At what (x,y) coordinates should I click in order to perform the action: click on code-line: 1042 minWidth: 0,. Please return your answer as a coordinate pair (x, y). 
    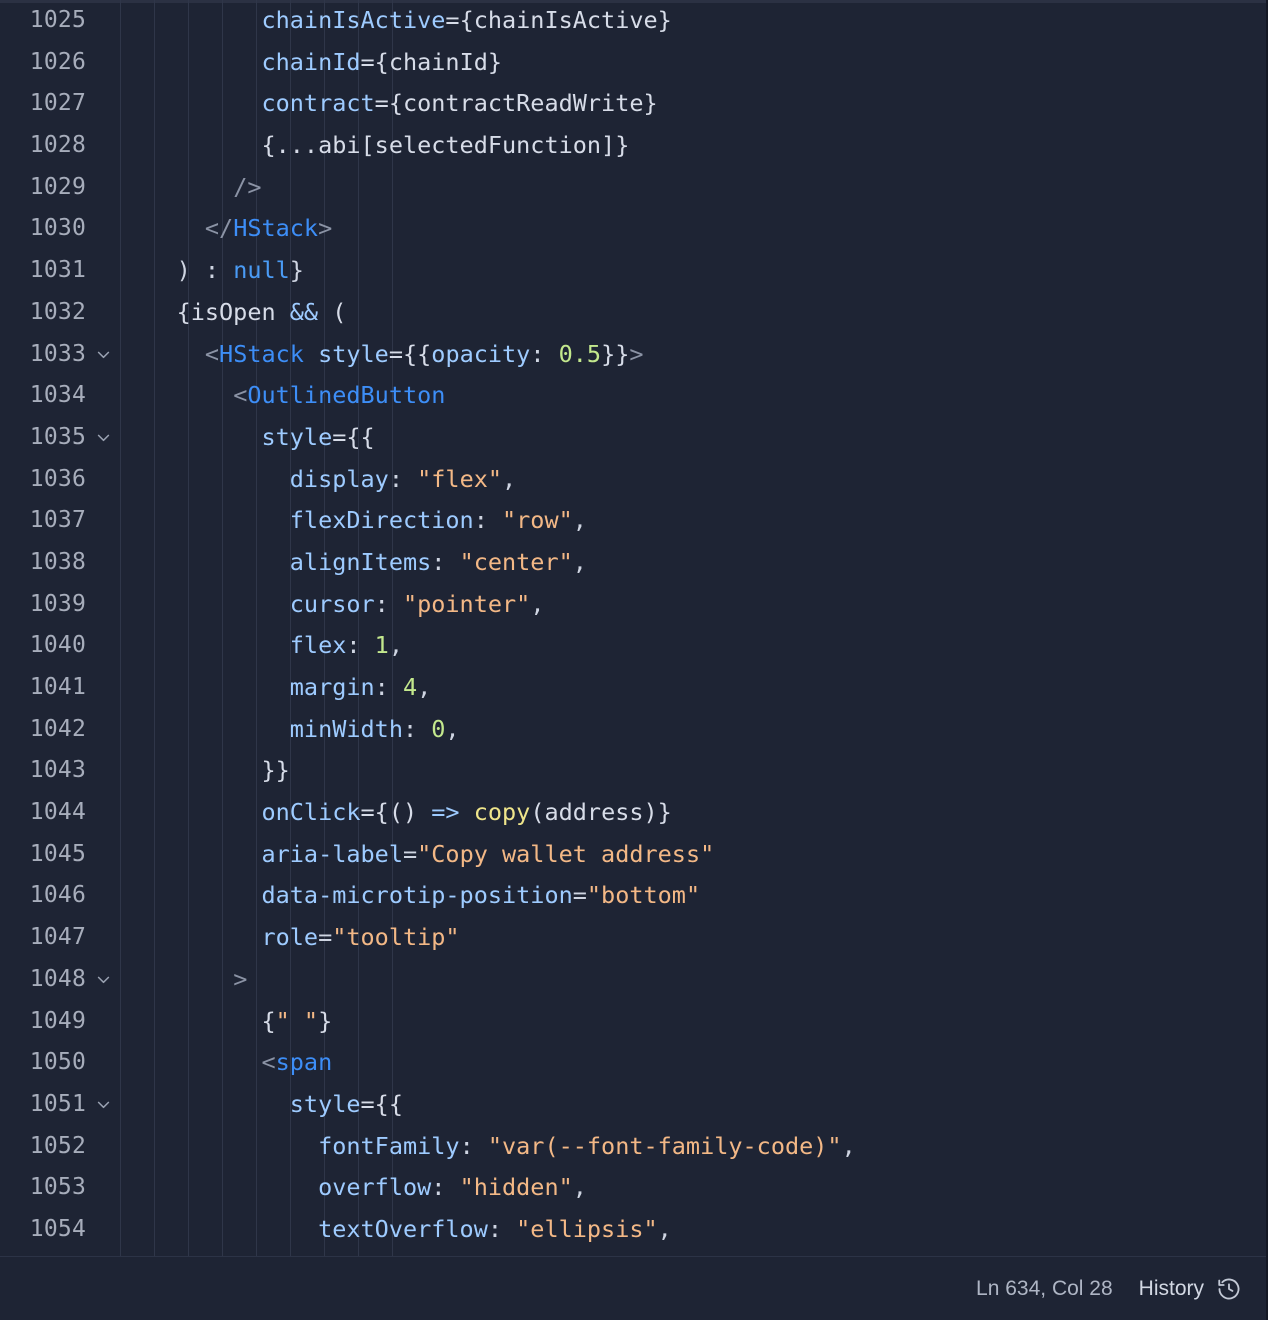
    Looking at the image, I should click on (633, 730).